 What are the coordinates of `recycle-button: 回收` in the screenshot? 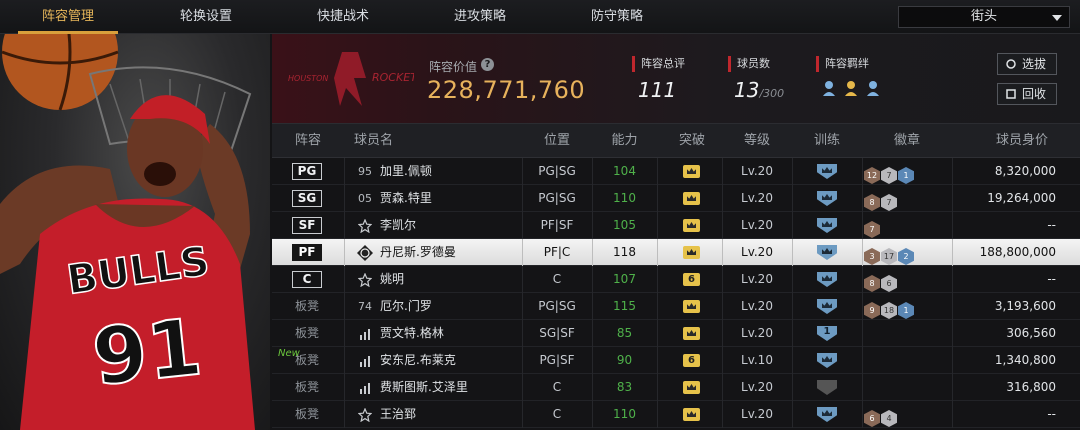 It's located at (1027, 94).